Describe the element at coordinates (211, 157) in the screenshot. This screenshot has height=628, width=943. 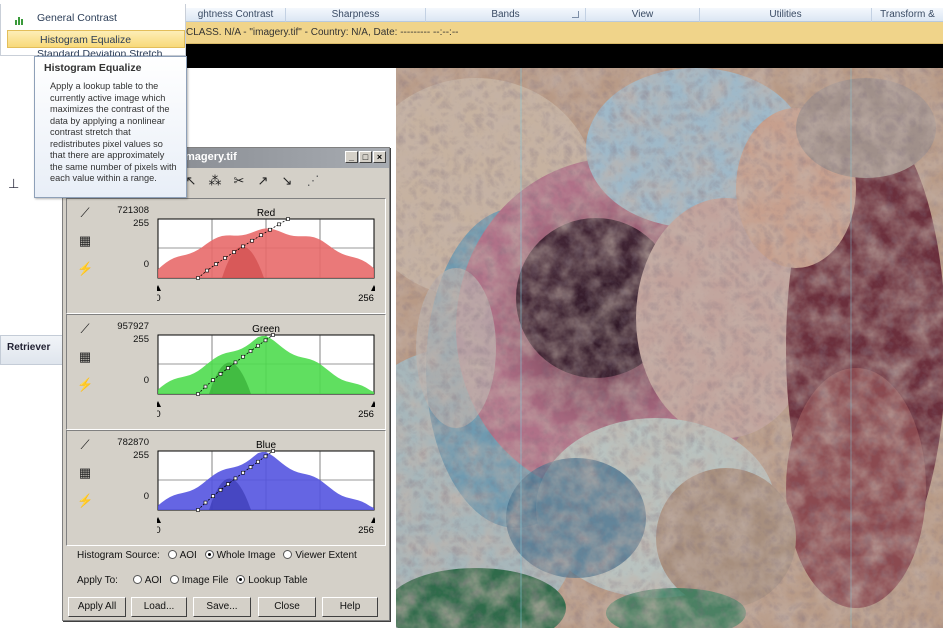
I see `dialog-title: magery.tif` at that location.